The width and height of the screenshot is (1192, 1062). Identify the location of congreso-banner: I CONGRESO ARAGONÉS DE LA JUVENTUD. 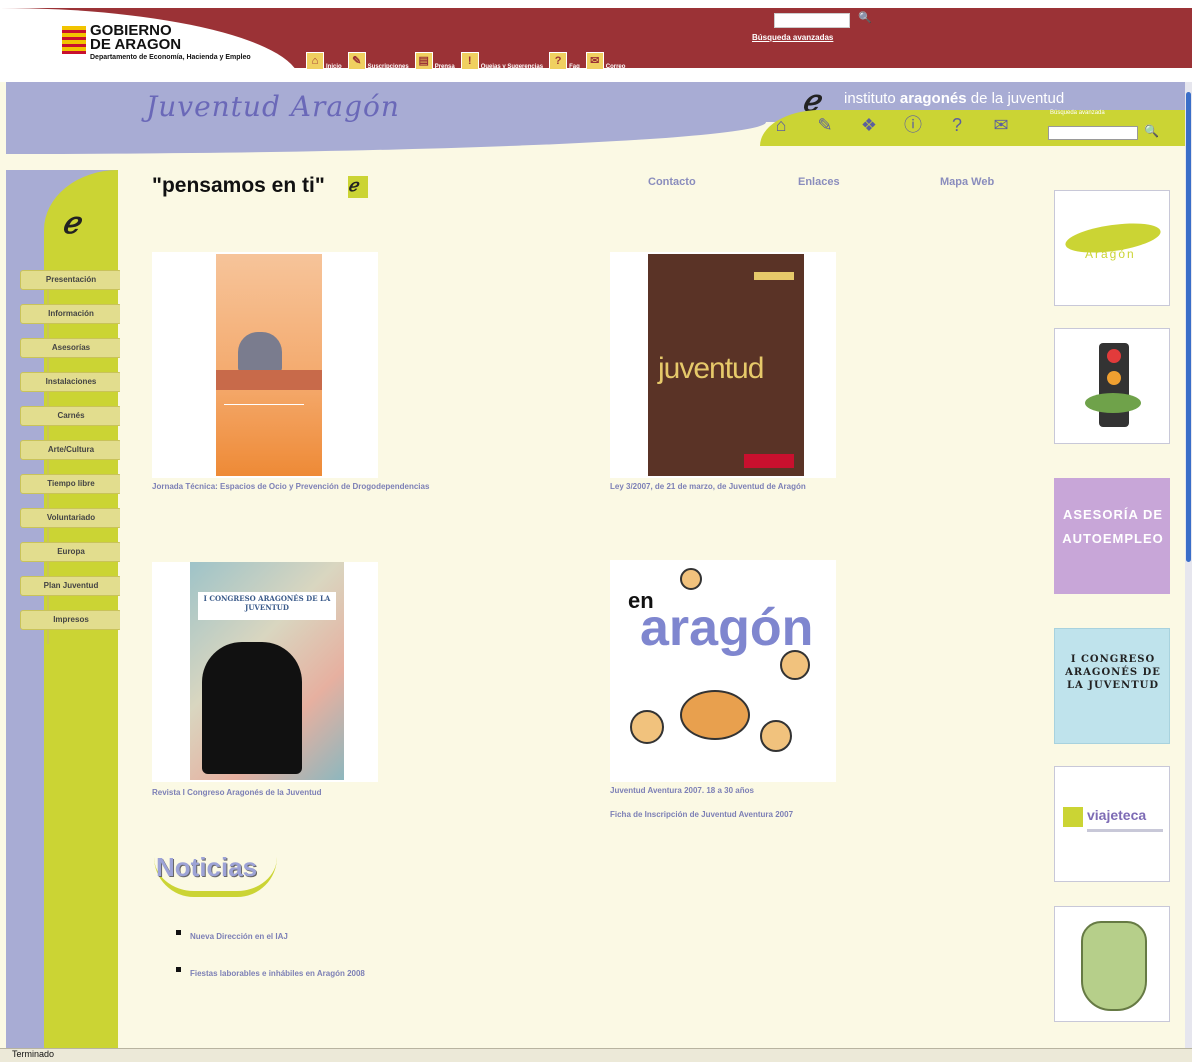
(1112, 686).